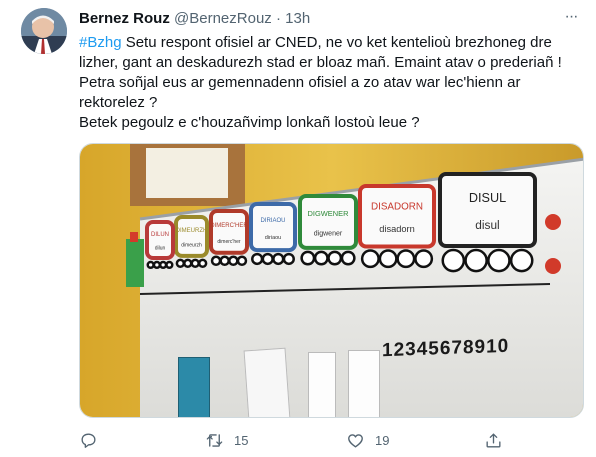 This screenshot has height=457, width=596. Describe the element at coordinates (397, 207) in the screenshot. I see `train-car-label: DISADORN` at that location.